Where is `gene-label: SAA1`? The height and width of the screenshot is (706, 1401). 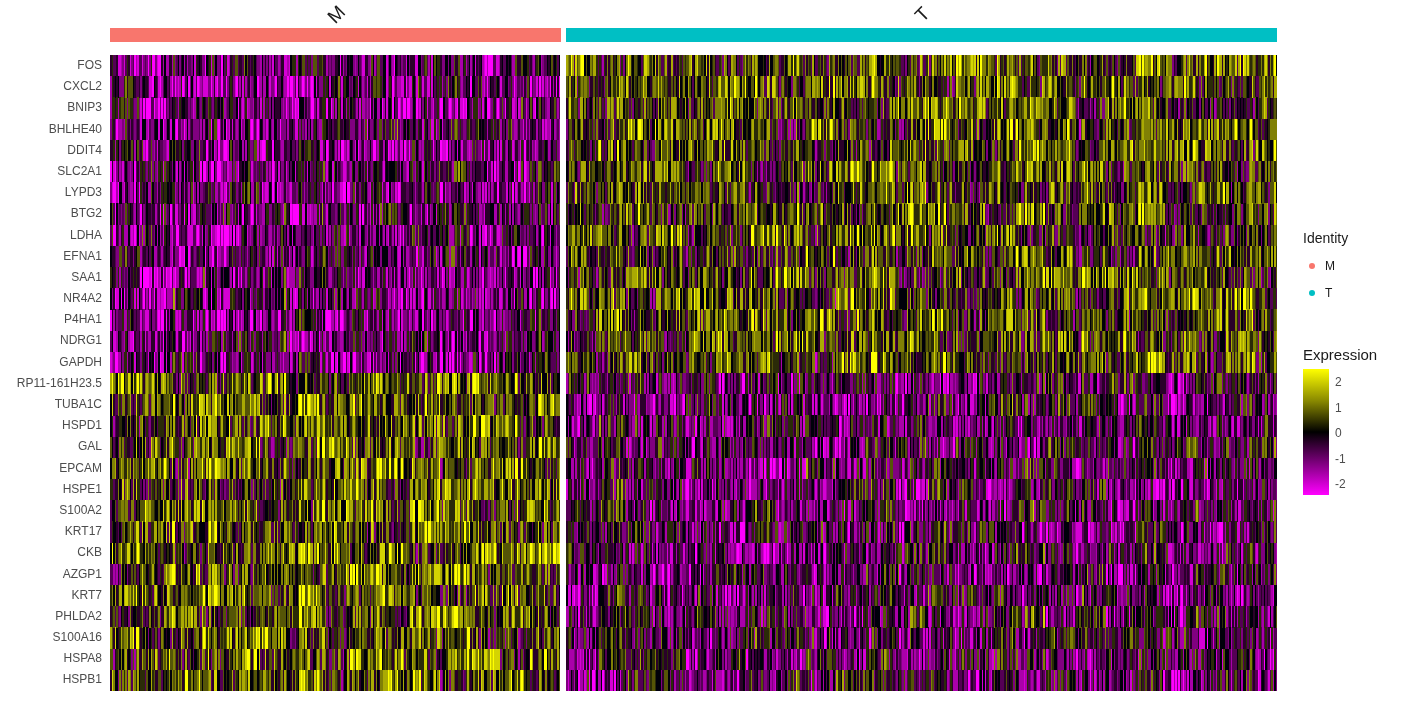
gene-label: SAA1 is located at coordinates (86, 277).